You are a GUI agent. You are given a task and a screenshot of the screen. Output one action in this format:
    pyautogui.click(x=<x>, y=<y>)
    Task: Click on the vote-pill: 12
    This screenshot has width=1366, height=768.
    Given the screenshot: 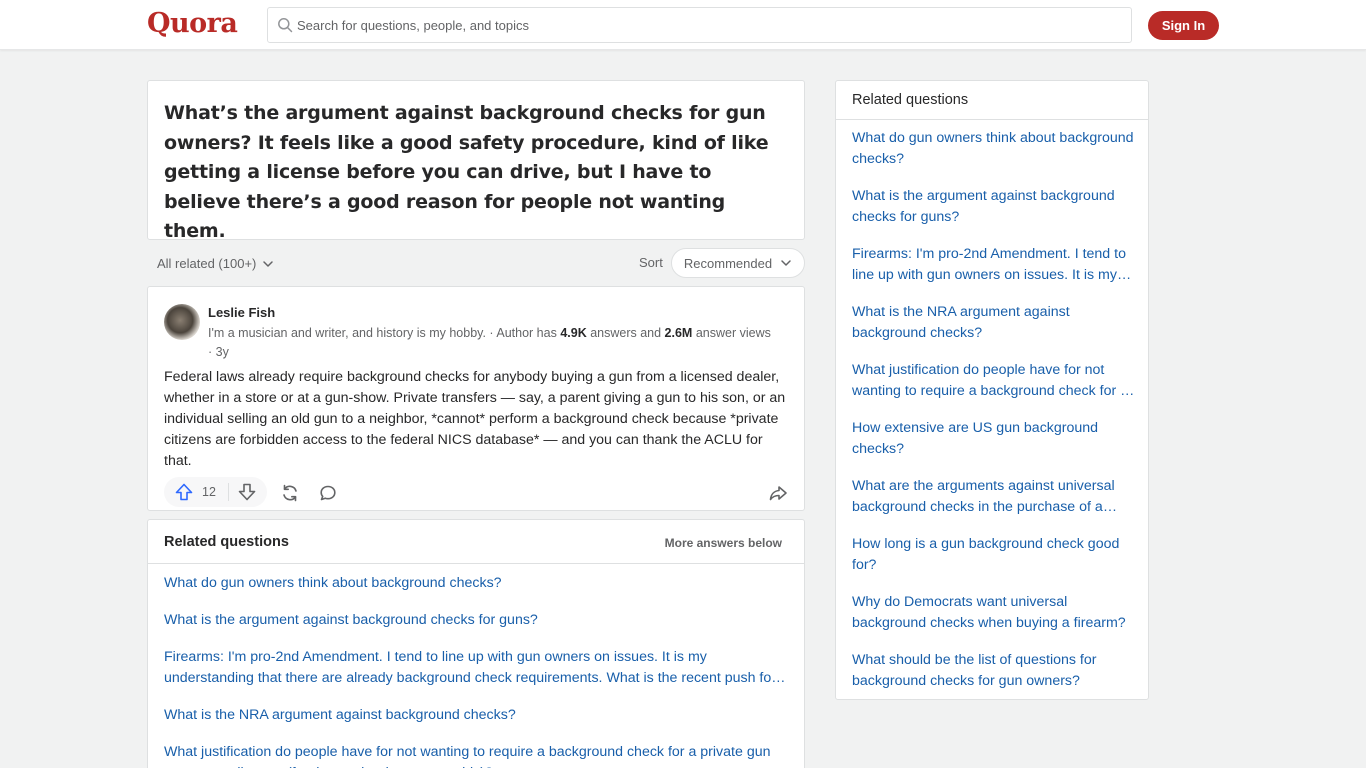 What is the action you would take?
    pyautogui.click(x=215, y=492)
    